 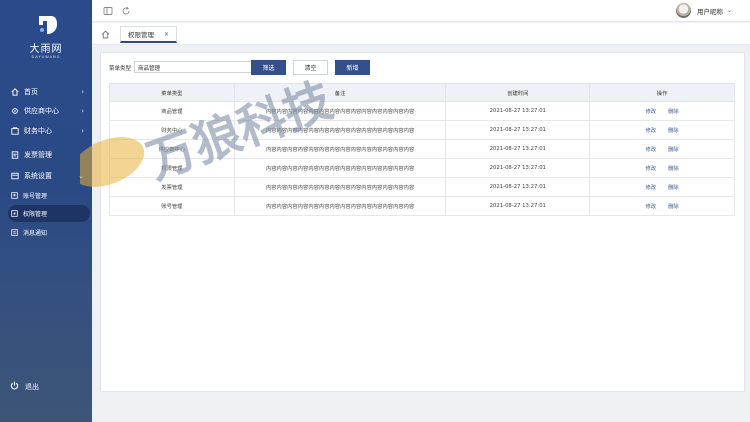 What do you see at coordinates (340, 92) in the screenshot?
I see `column-header: 备注` at bounding box center [340, 92].